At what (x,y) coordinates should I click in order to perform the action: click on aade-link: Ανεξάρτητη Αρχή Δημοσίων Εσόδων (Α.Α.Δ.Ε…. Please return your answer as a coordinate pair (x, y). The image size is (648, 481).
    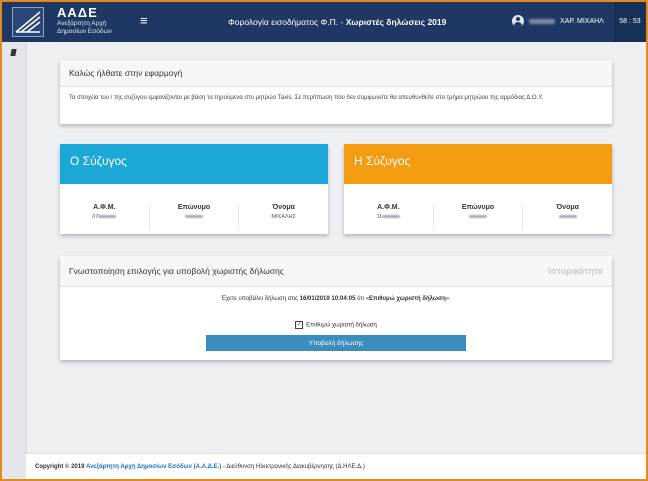
    Looking at the image, I should click on (153, 467).